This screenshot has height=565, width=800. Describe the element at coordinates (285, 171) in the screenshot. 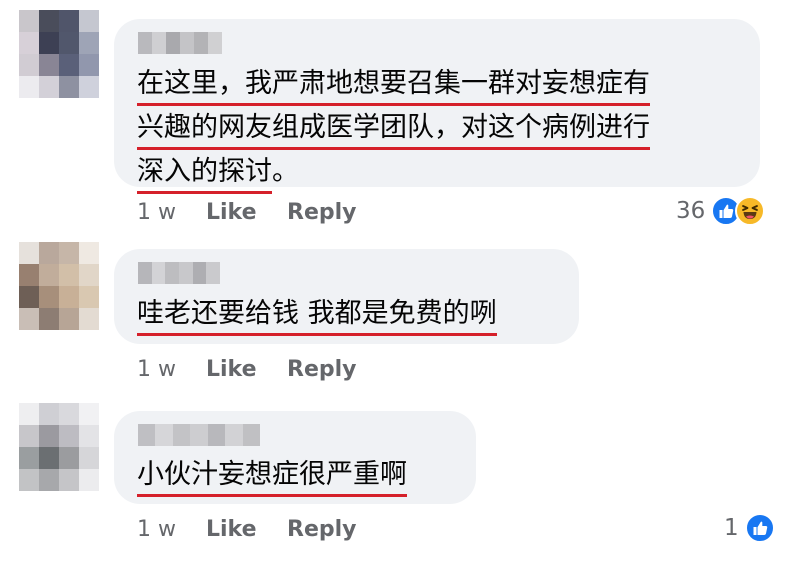

I see `comment-text-trailing: 。` at that location.